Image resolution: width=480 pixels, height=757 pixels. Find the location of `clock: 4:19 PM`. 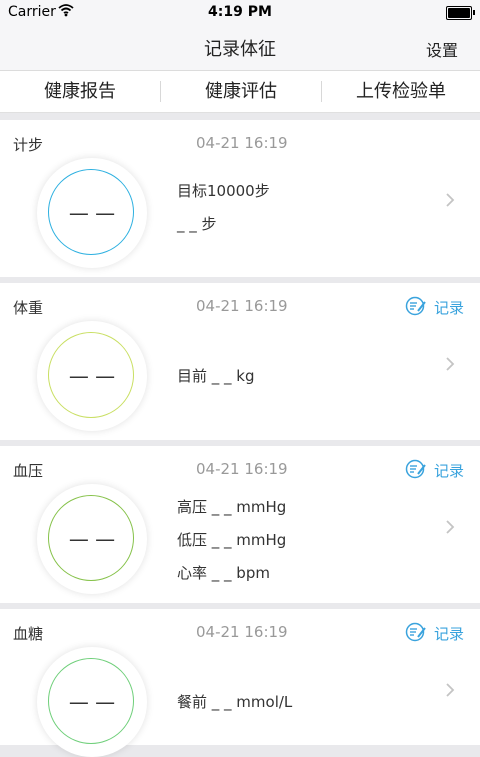

clock: 4:19 PM is located at coordinates (240, 12).